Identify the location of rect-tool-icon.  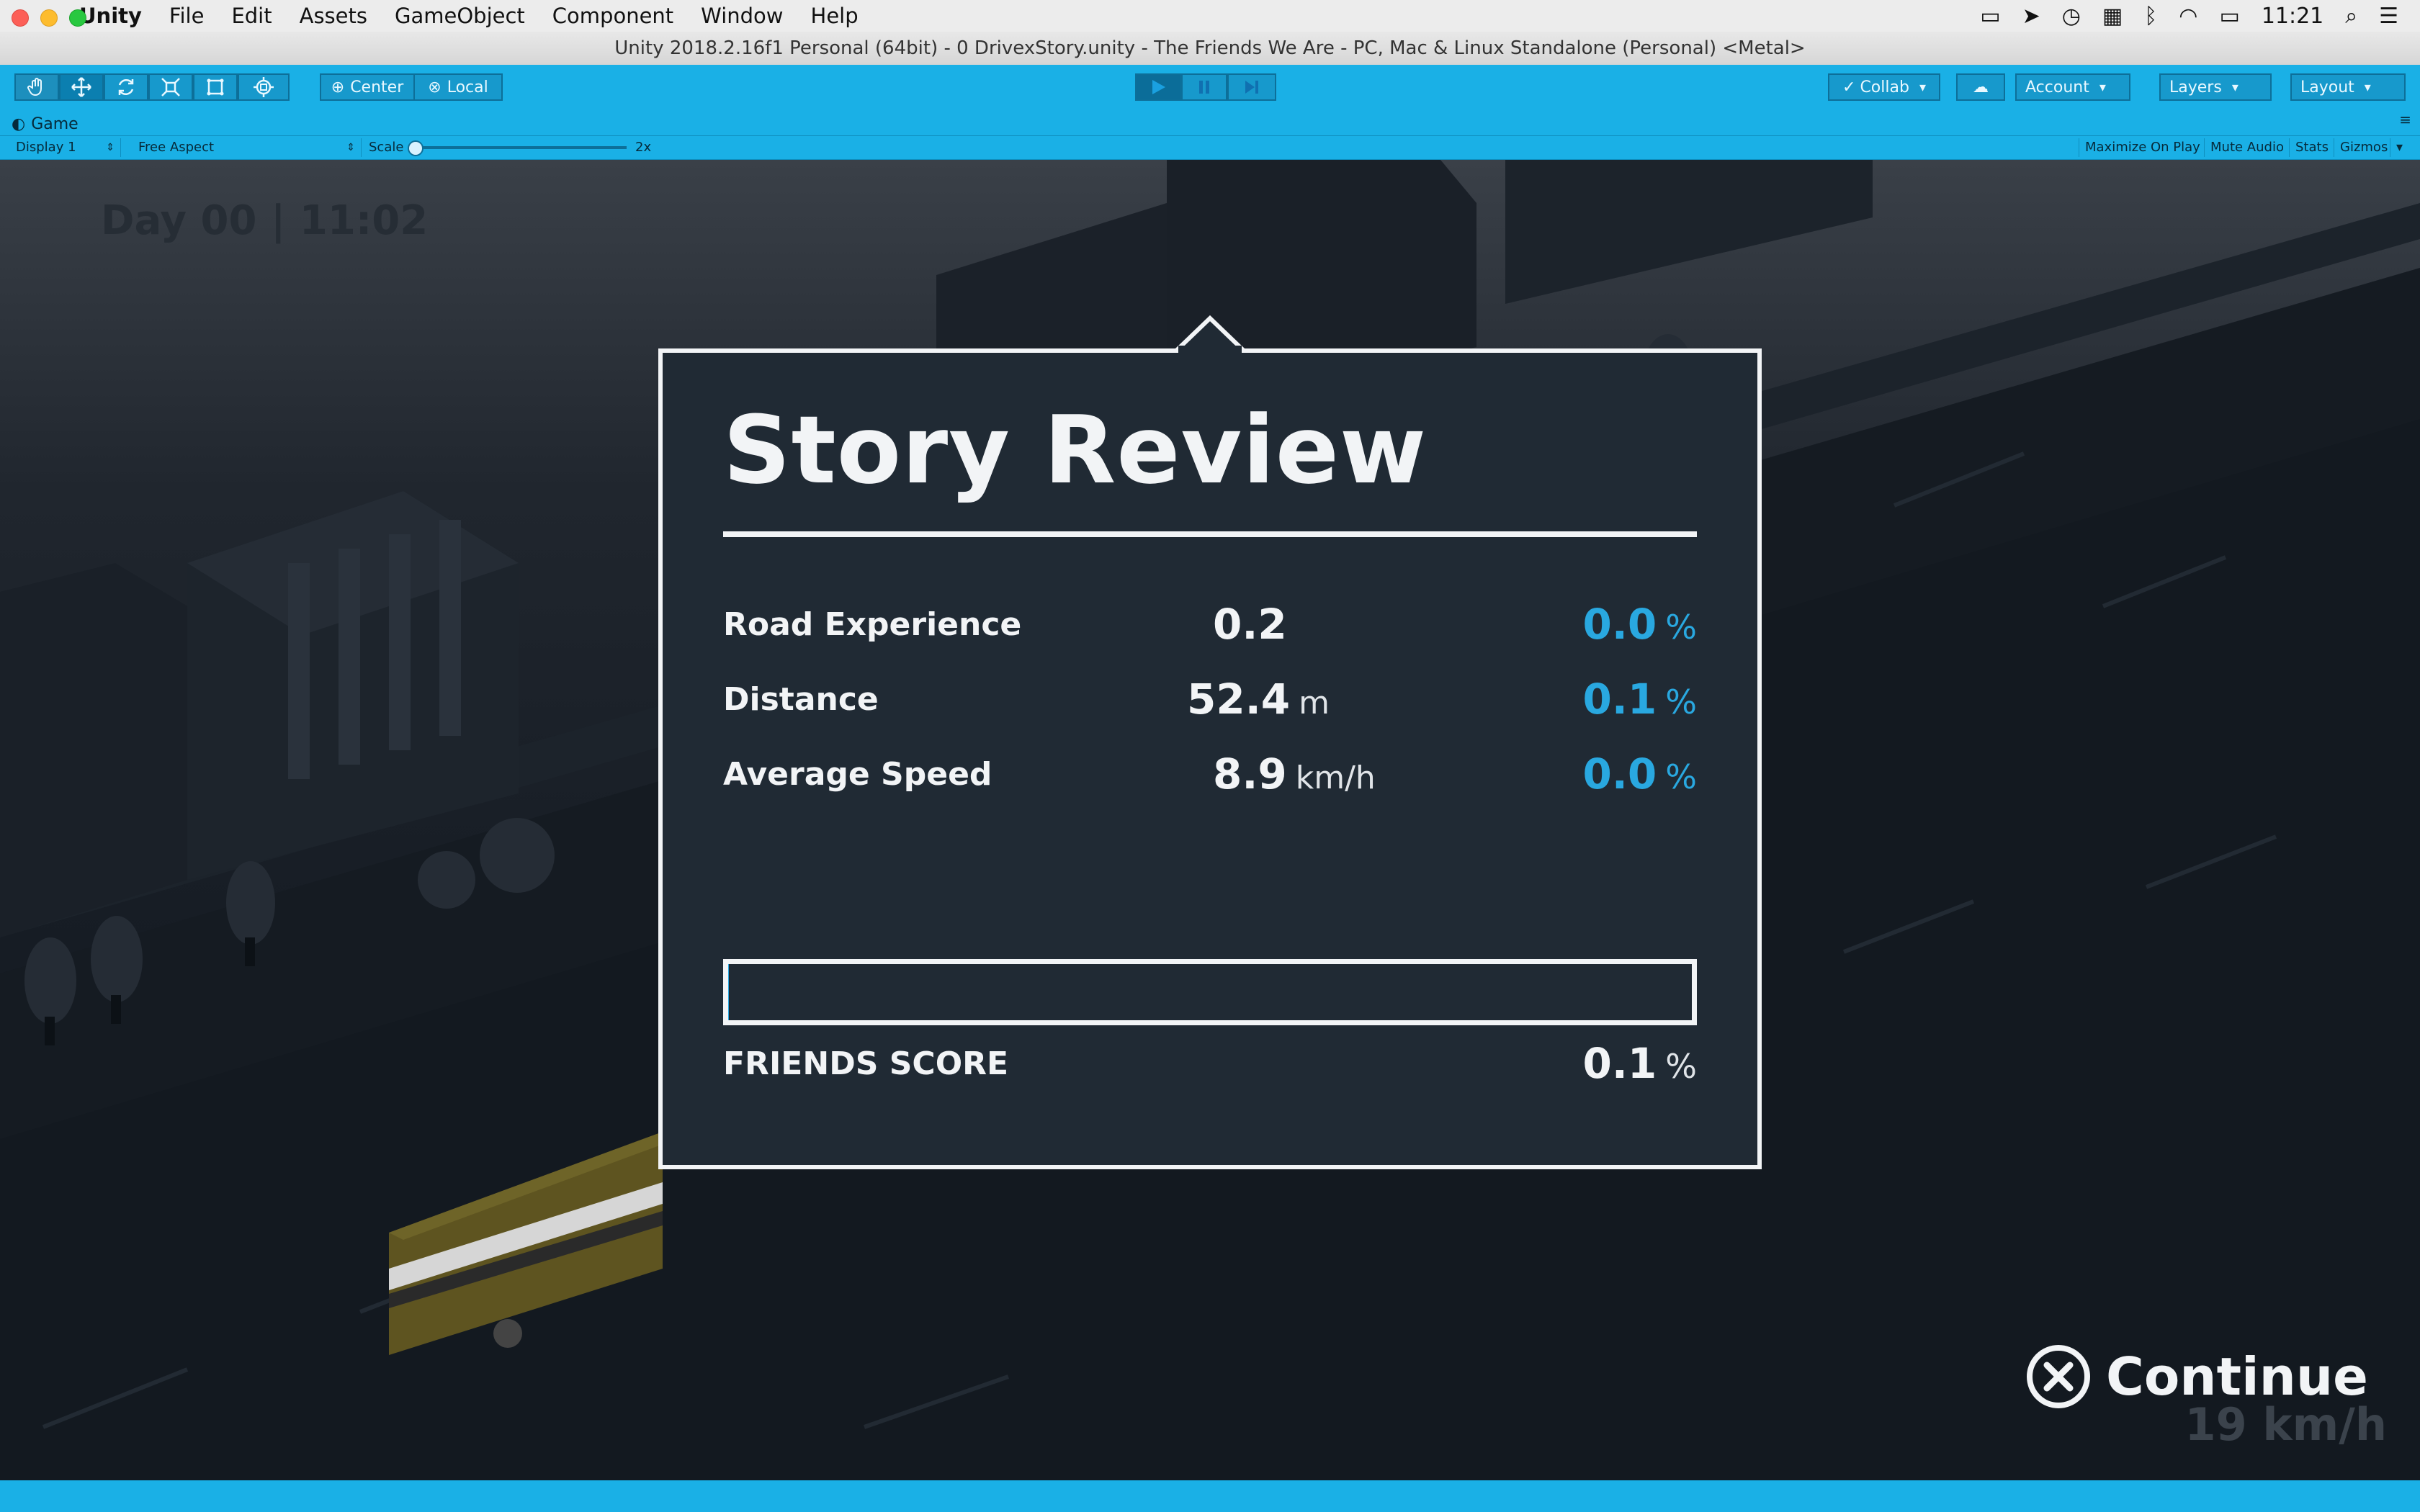
(216, 87).